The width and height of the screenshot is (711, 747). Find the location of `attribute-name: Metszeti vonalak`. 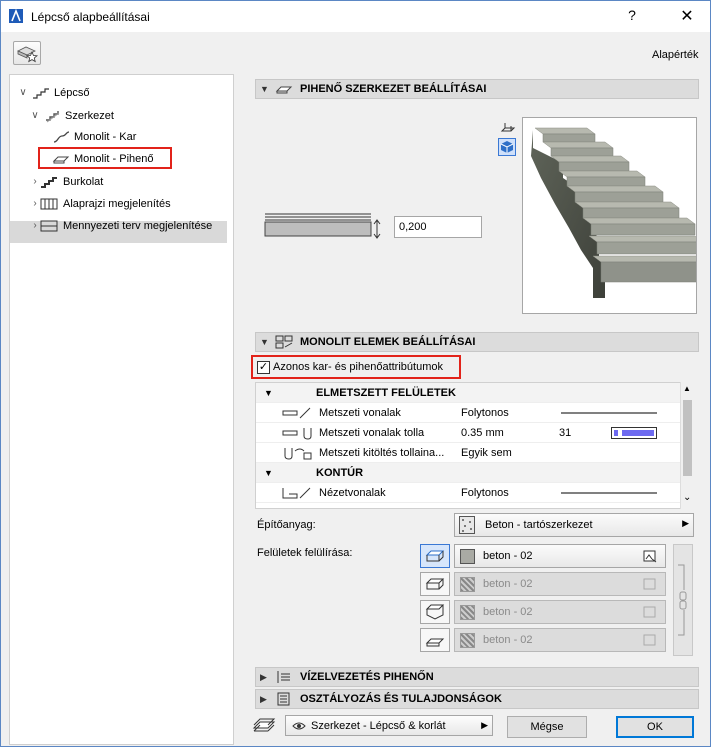

attribute-name: Metszeti vonalak is located at coordinates (360, 413).